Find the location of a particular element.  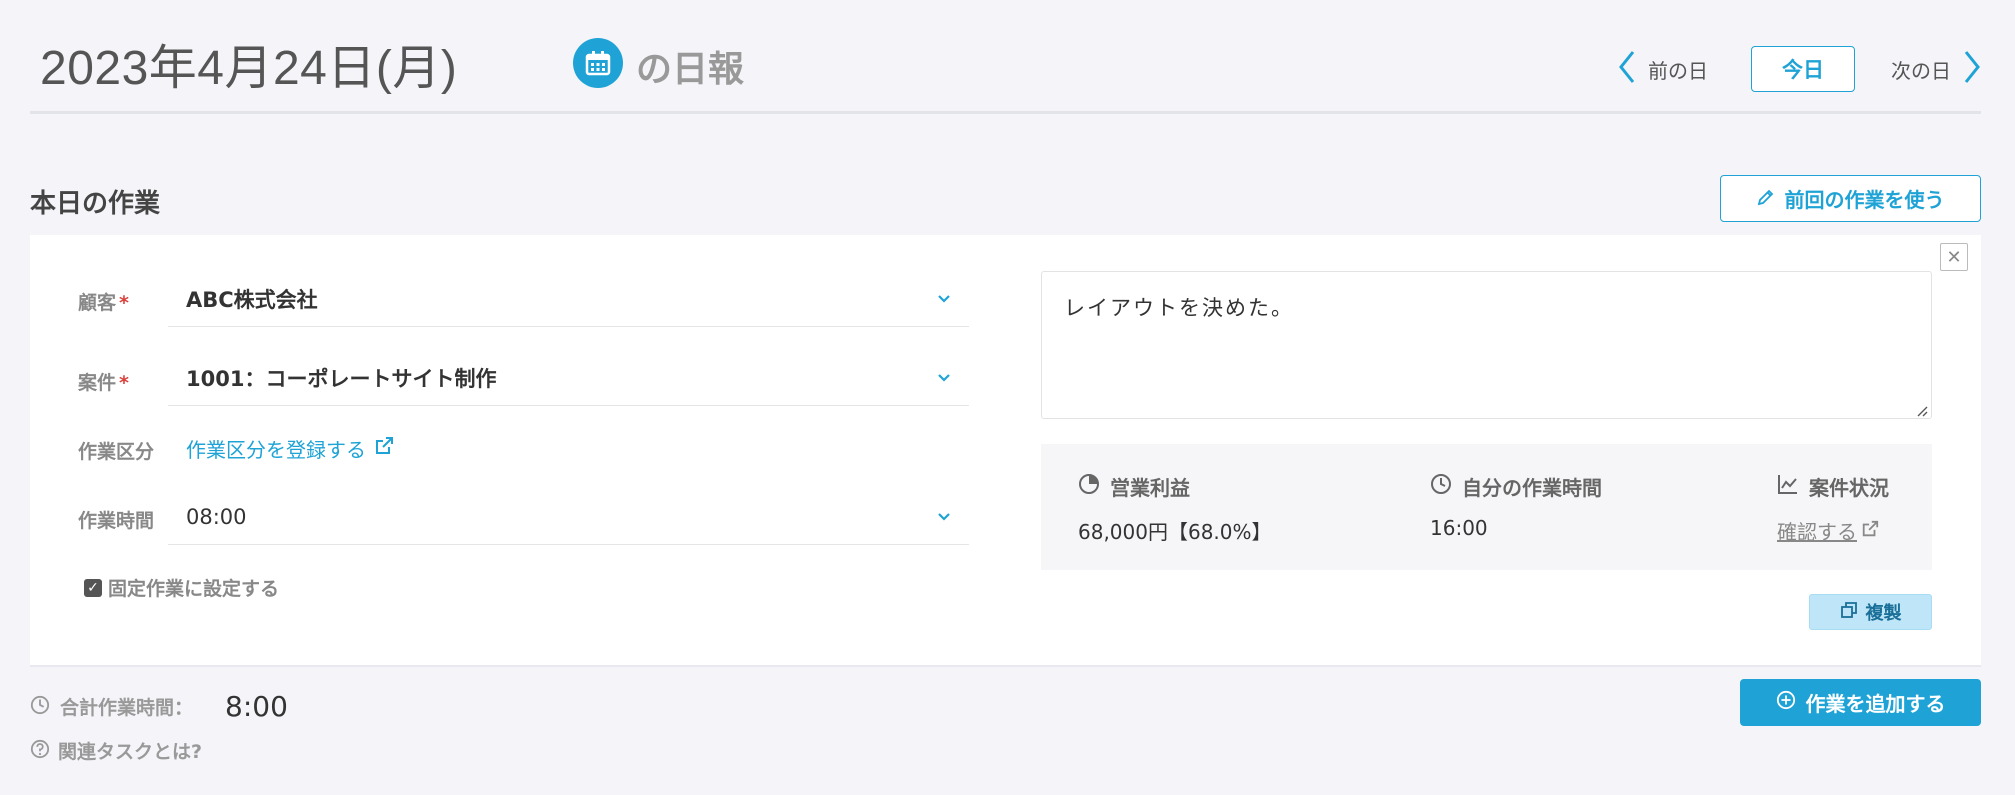

project-stats-panel is located at coordinates (1486, 507).